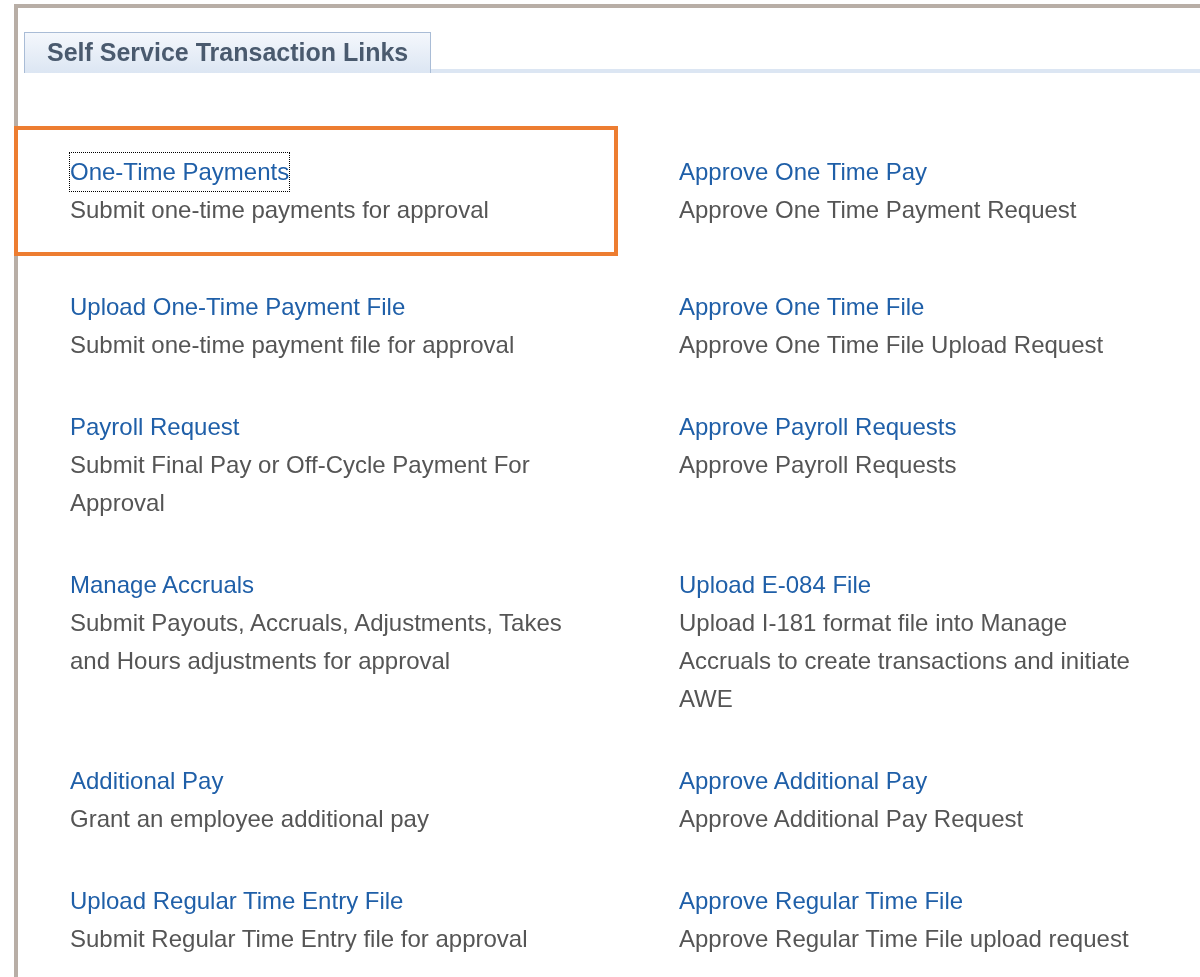  I want to click on link-description: Submit Regular Time Entry file for approval, so click(299, 939).